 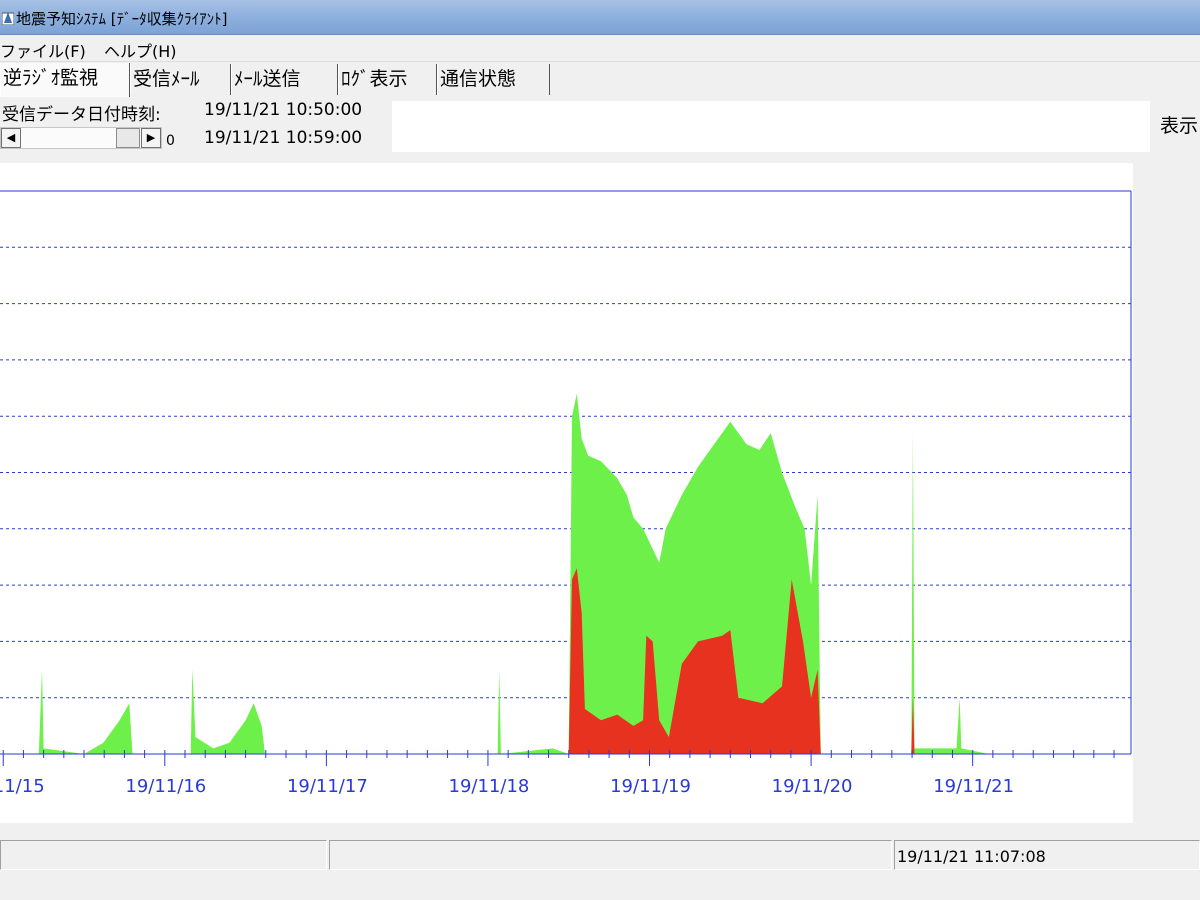 What do you see at coordinates (284, 79) in the screenshot?
I see `tab-send-mail: ﾒｰﾙ送信` at bounding box center [284, 79].